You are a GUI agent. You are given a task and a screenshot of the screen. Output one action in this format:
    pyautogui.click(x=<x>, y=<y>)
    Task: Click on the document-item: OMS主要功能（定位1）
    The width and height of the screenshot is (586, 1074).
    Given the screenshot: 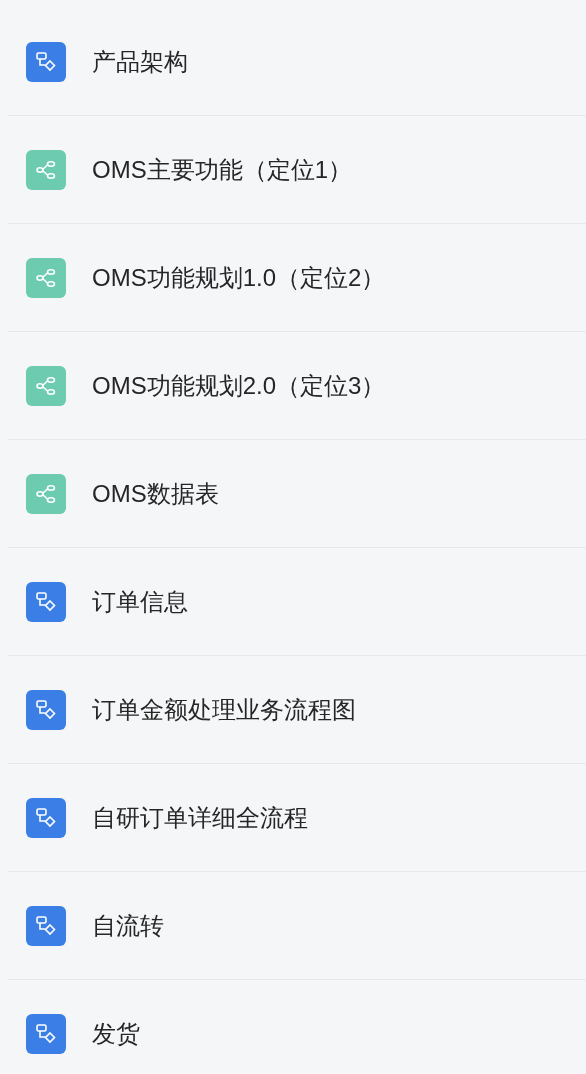 What is the action you would take?
    pyautogui.click(x=297, y=170)
    